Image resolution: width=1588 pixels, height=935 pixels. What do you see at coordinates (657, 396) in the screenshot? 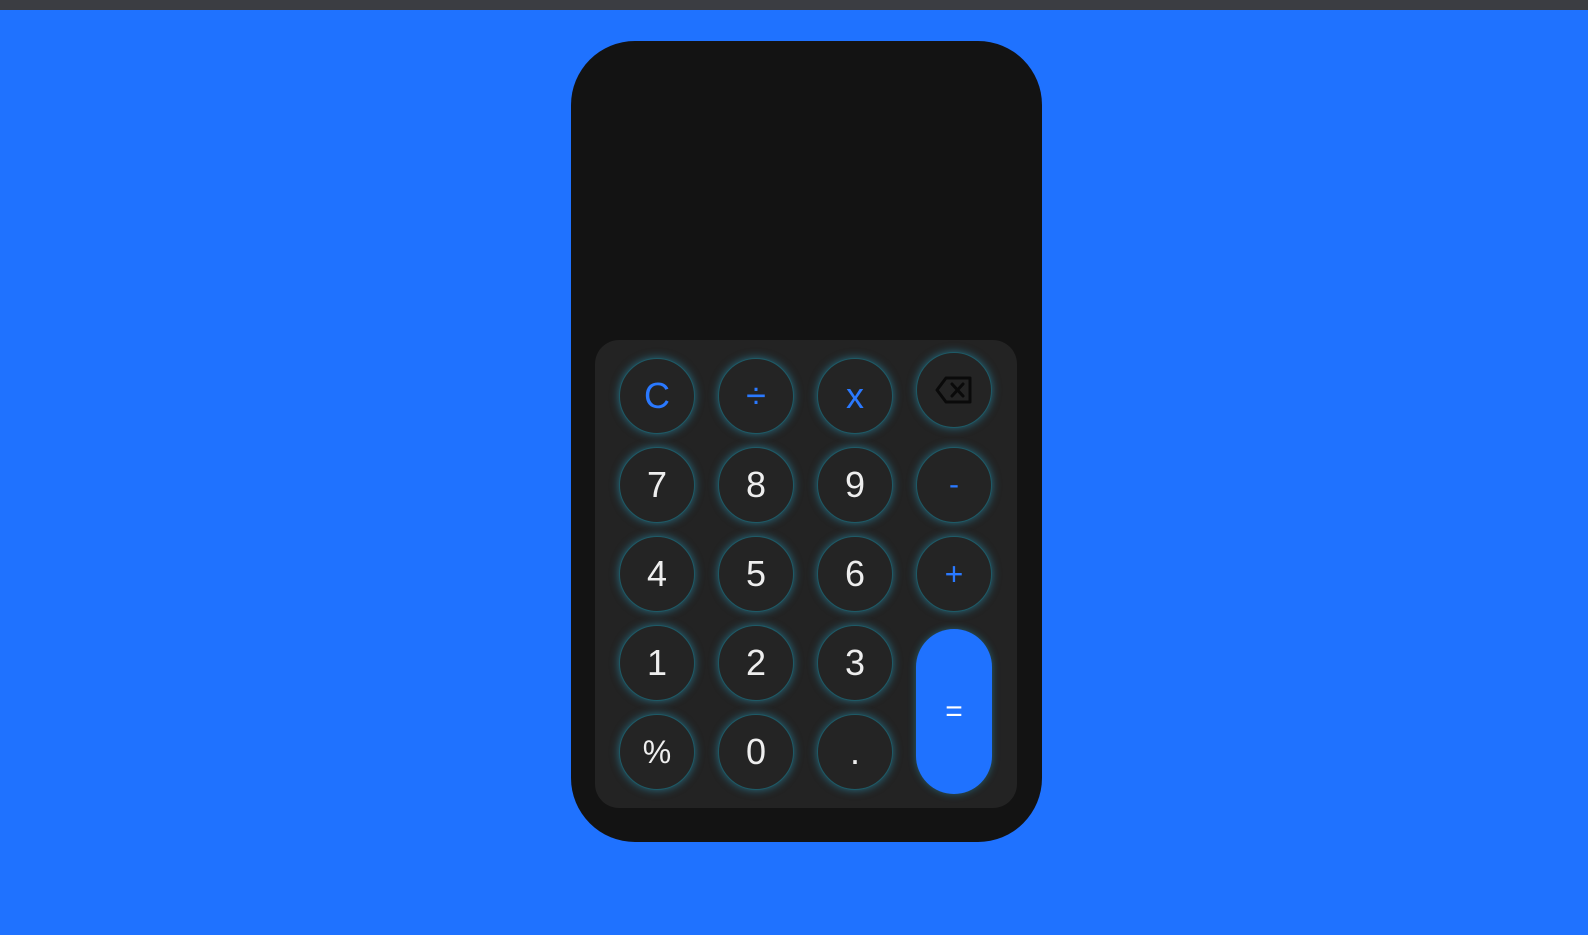
I see `clear-button: C` at bounding box center [657, 396].